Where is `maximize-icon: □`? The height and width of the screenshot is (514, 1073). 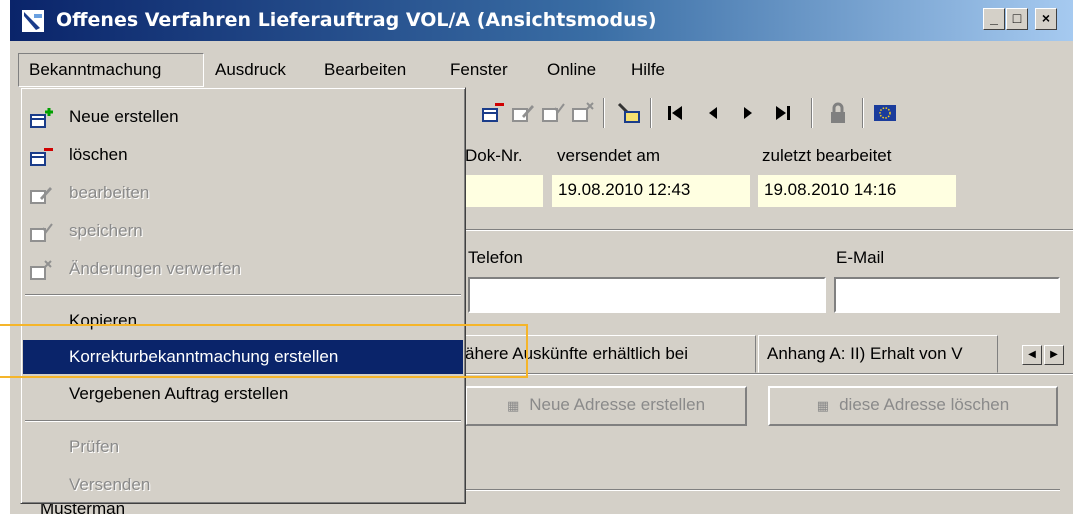
maximize-icon: □ is located at coordinates (1017, 18).